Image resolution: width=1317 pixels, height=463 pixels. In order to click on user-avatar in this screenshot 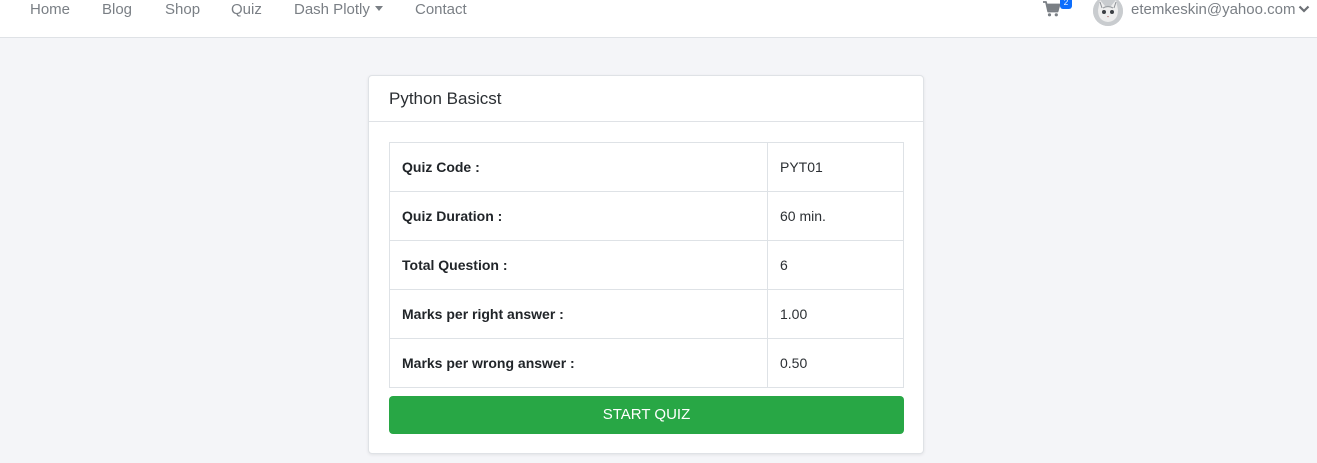, I will do `click(1108, 13)`.